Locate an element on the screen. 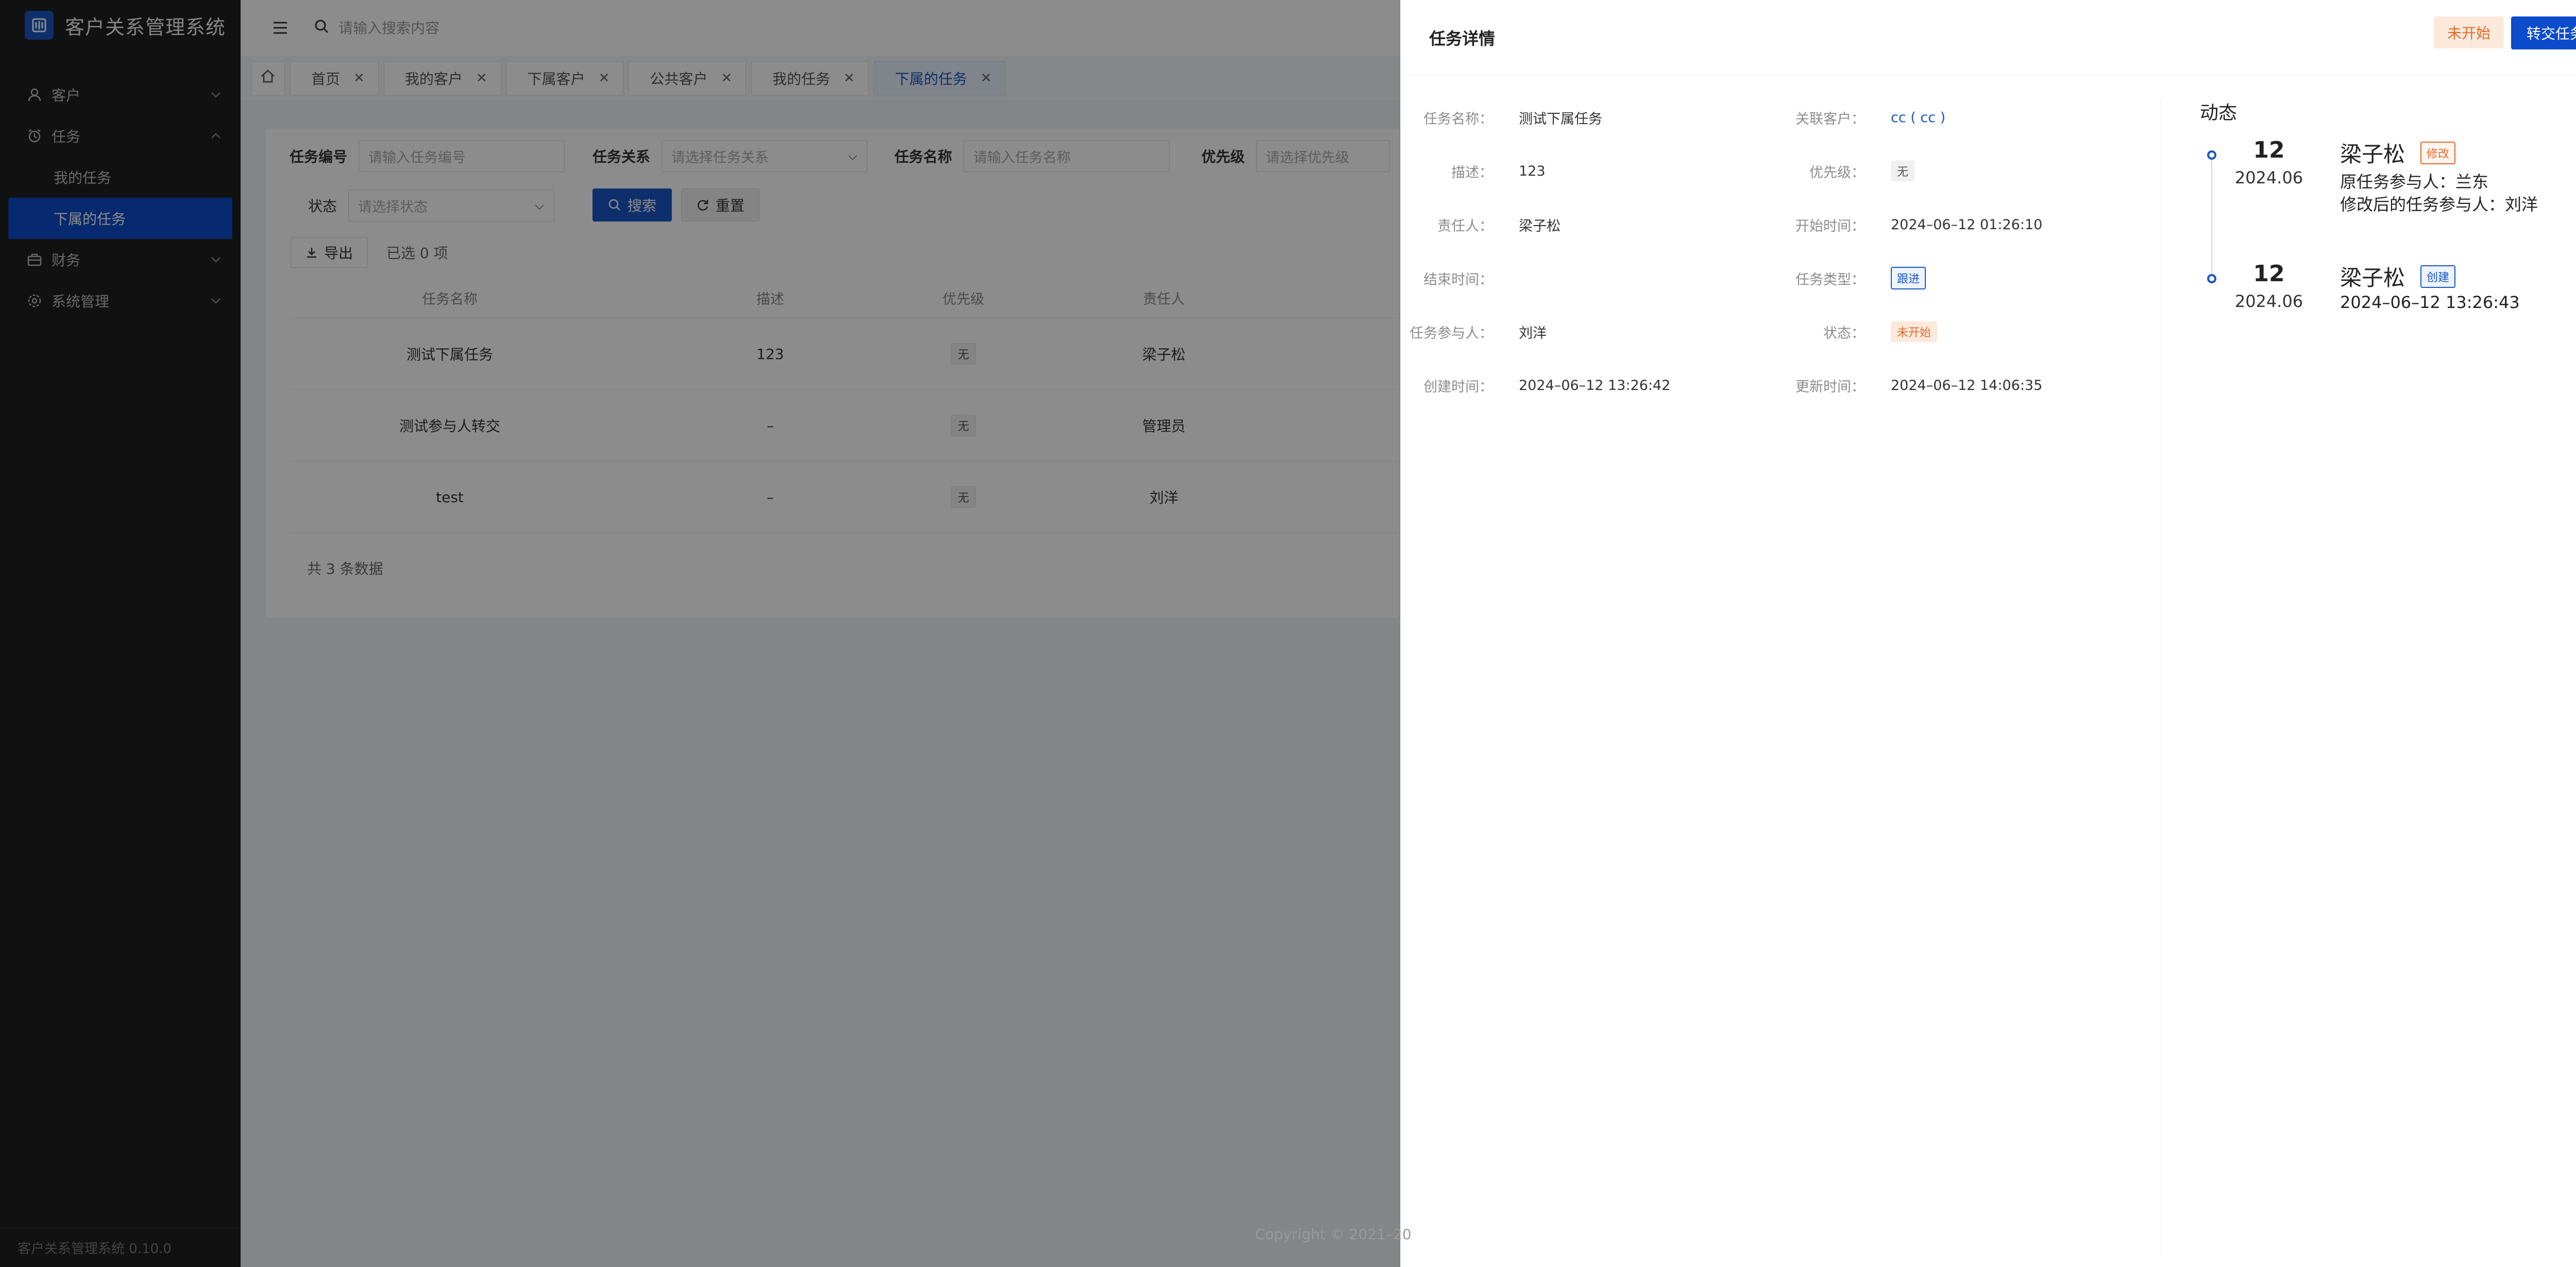  field-label: 任务参与人： is located at coordinates (1451, 333).